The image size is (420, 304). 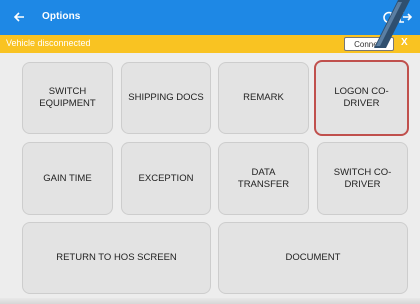 What do you see at coordinates (210, 44) in the screenshot?
I see `connection-status-bar: Vehicle disconnected Connect X` at bounding box center [210, 44].